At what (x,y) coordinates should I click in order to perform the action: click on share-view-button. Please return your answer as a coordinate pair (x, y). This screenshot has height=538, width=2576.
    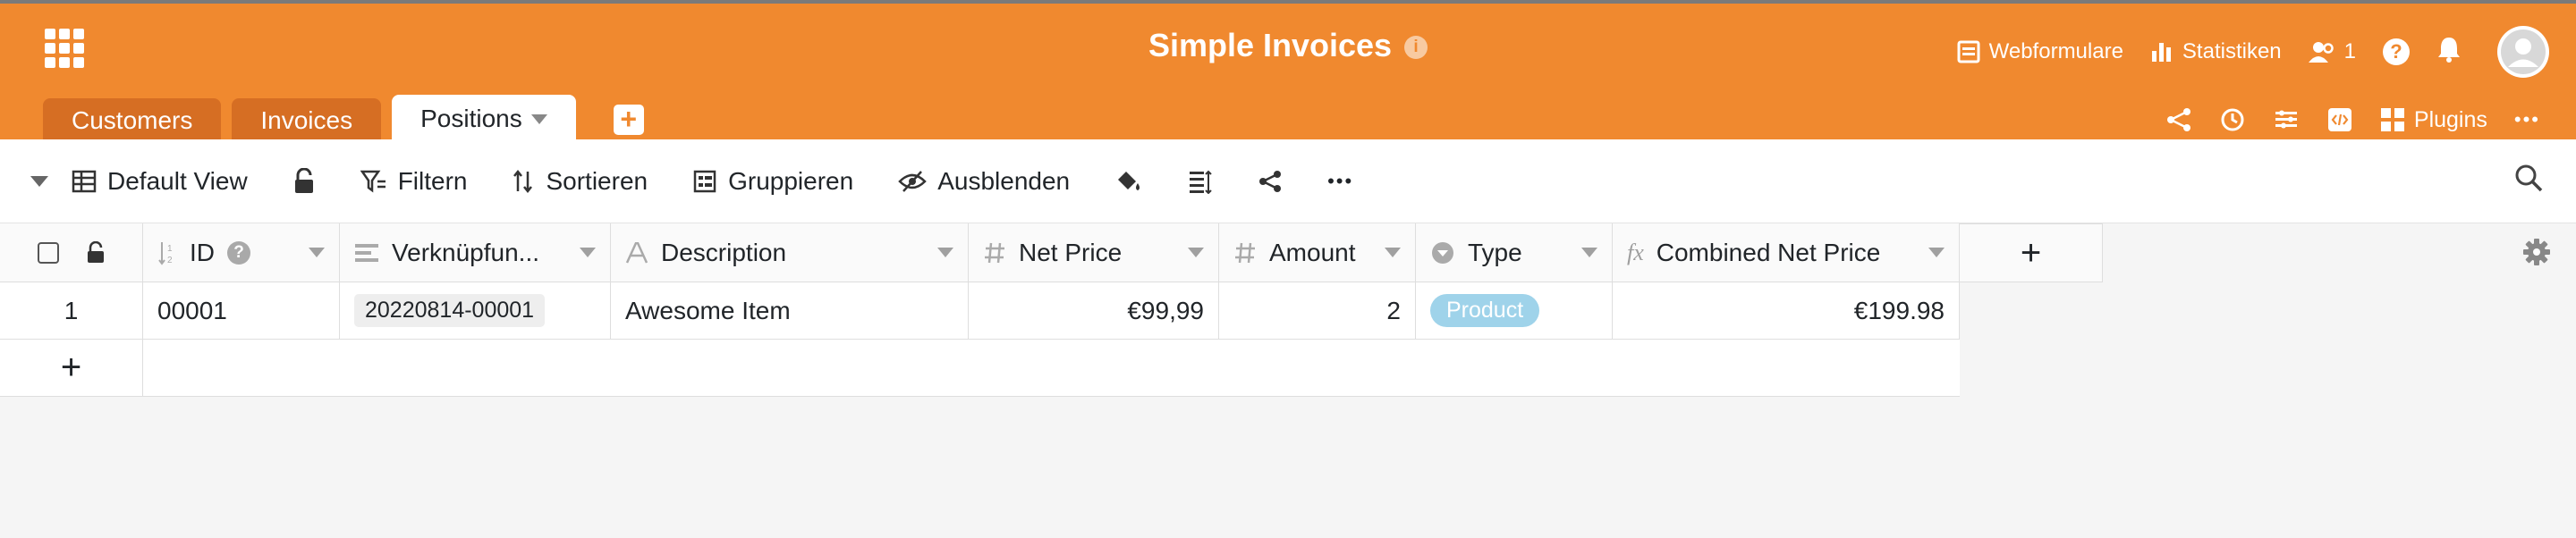
    Looking at the image, I should click on (1270, 181).